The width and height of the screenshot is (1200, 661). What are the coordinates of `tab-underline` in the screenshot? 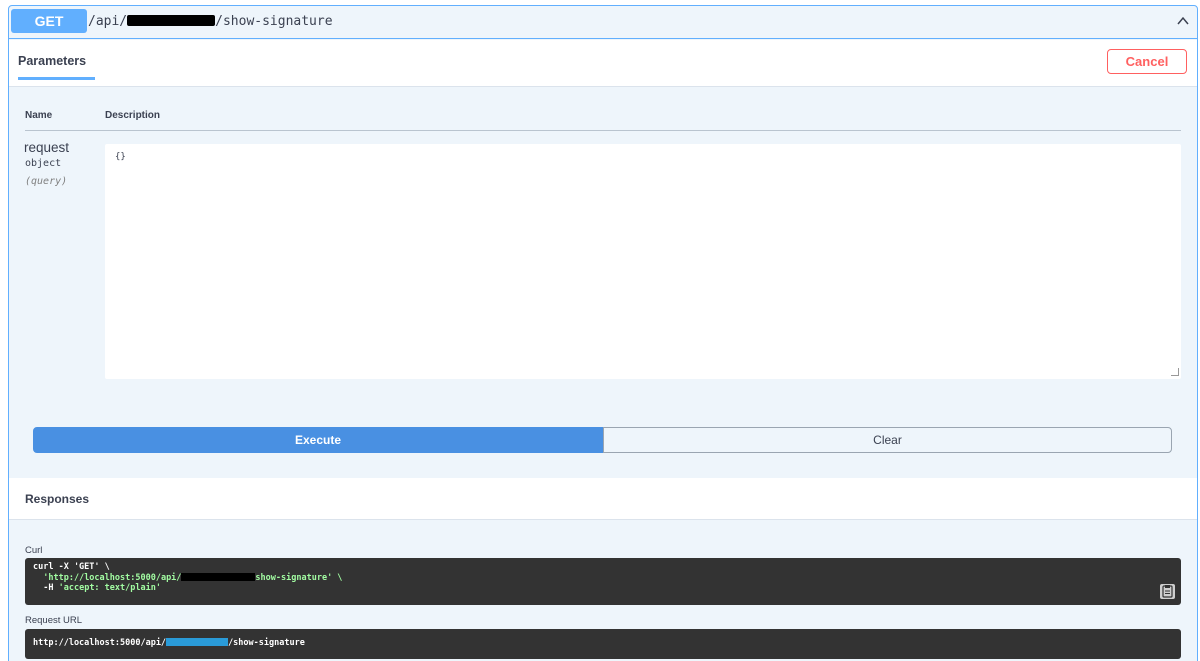 It's located at (56, 78).